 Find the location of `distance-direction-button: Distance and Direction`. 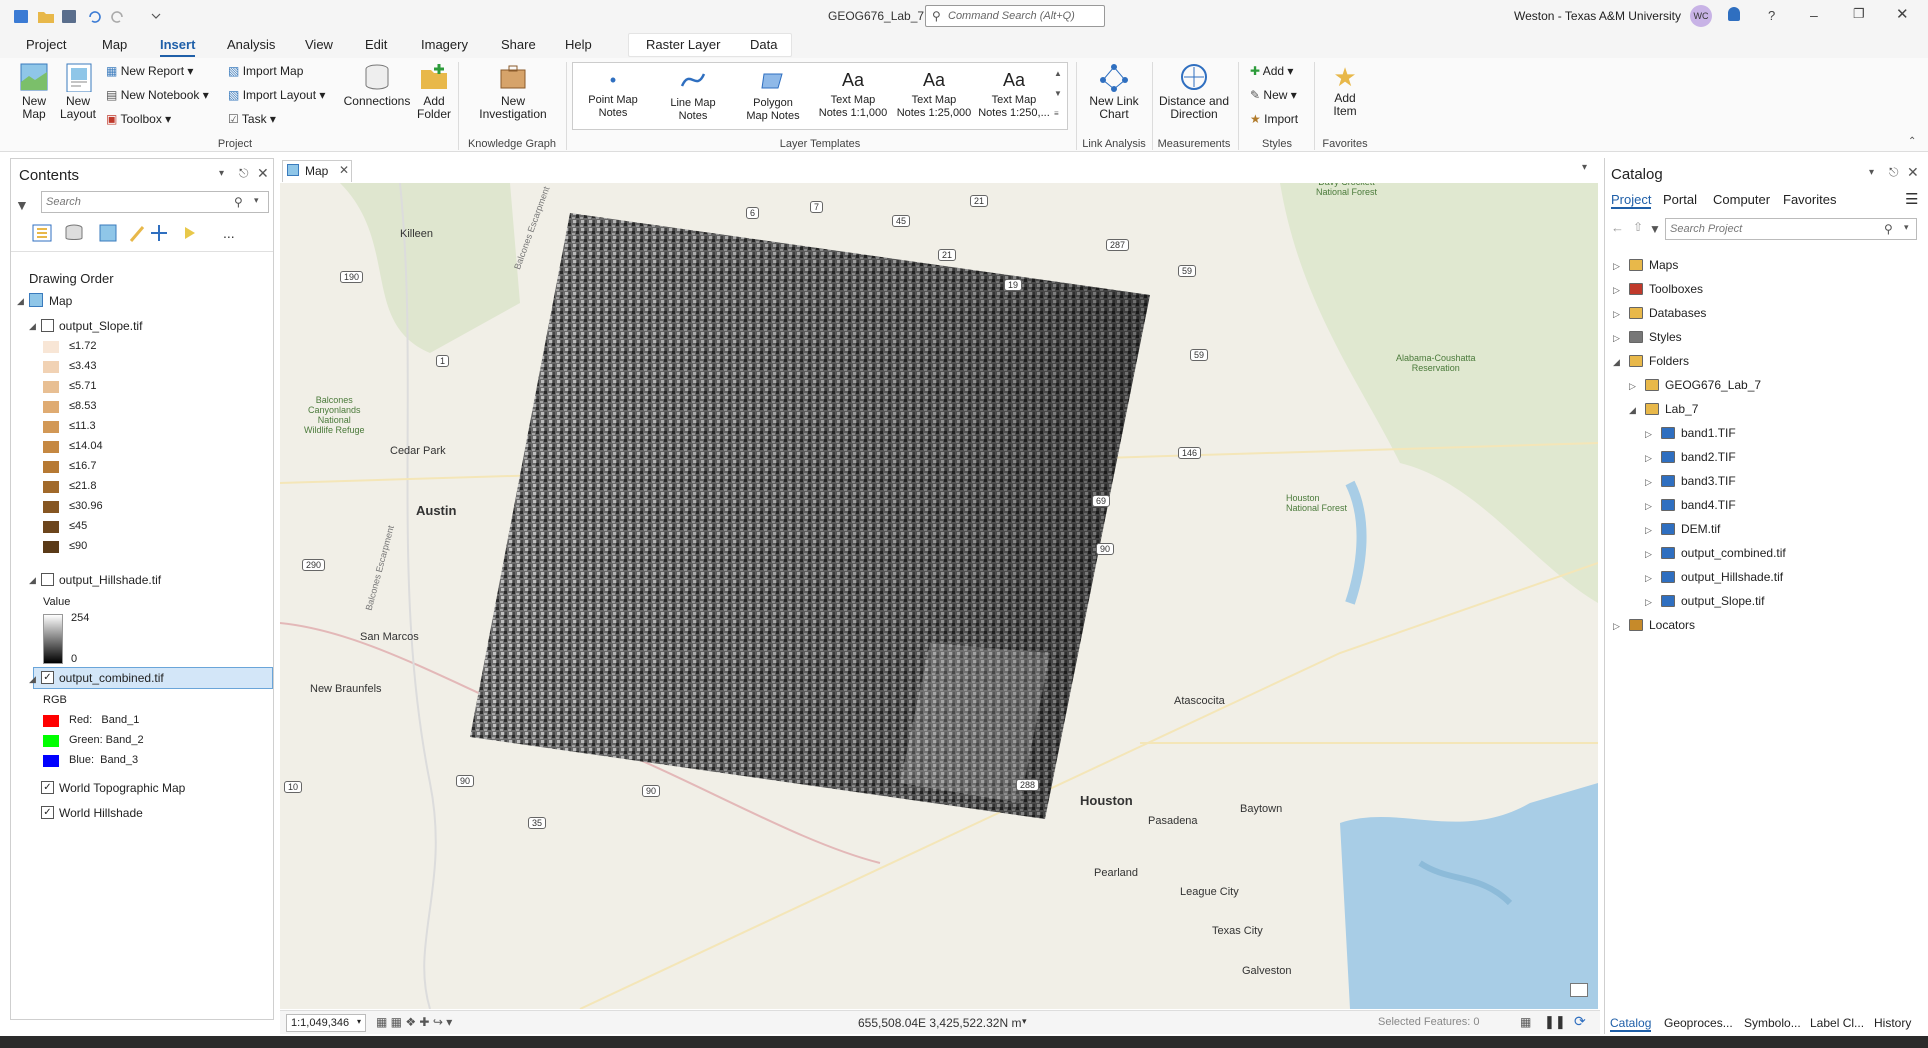

distance-direction-button: Distance and Direction is located at coordinates (1194, 91).